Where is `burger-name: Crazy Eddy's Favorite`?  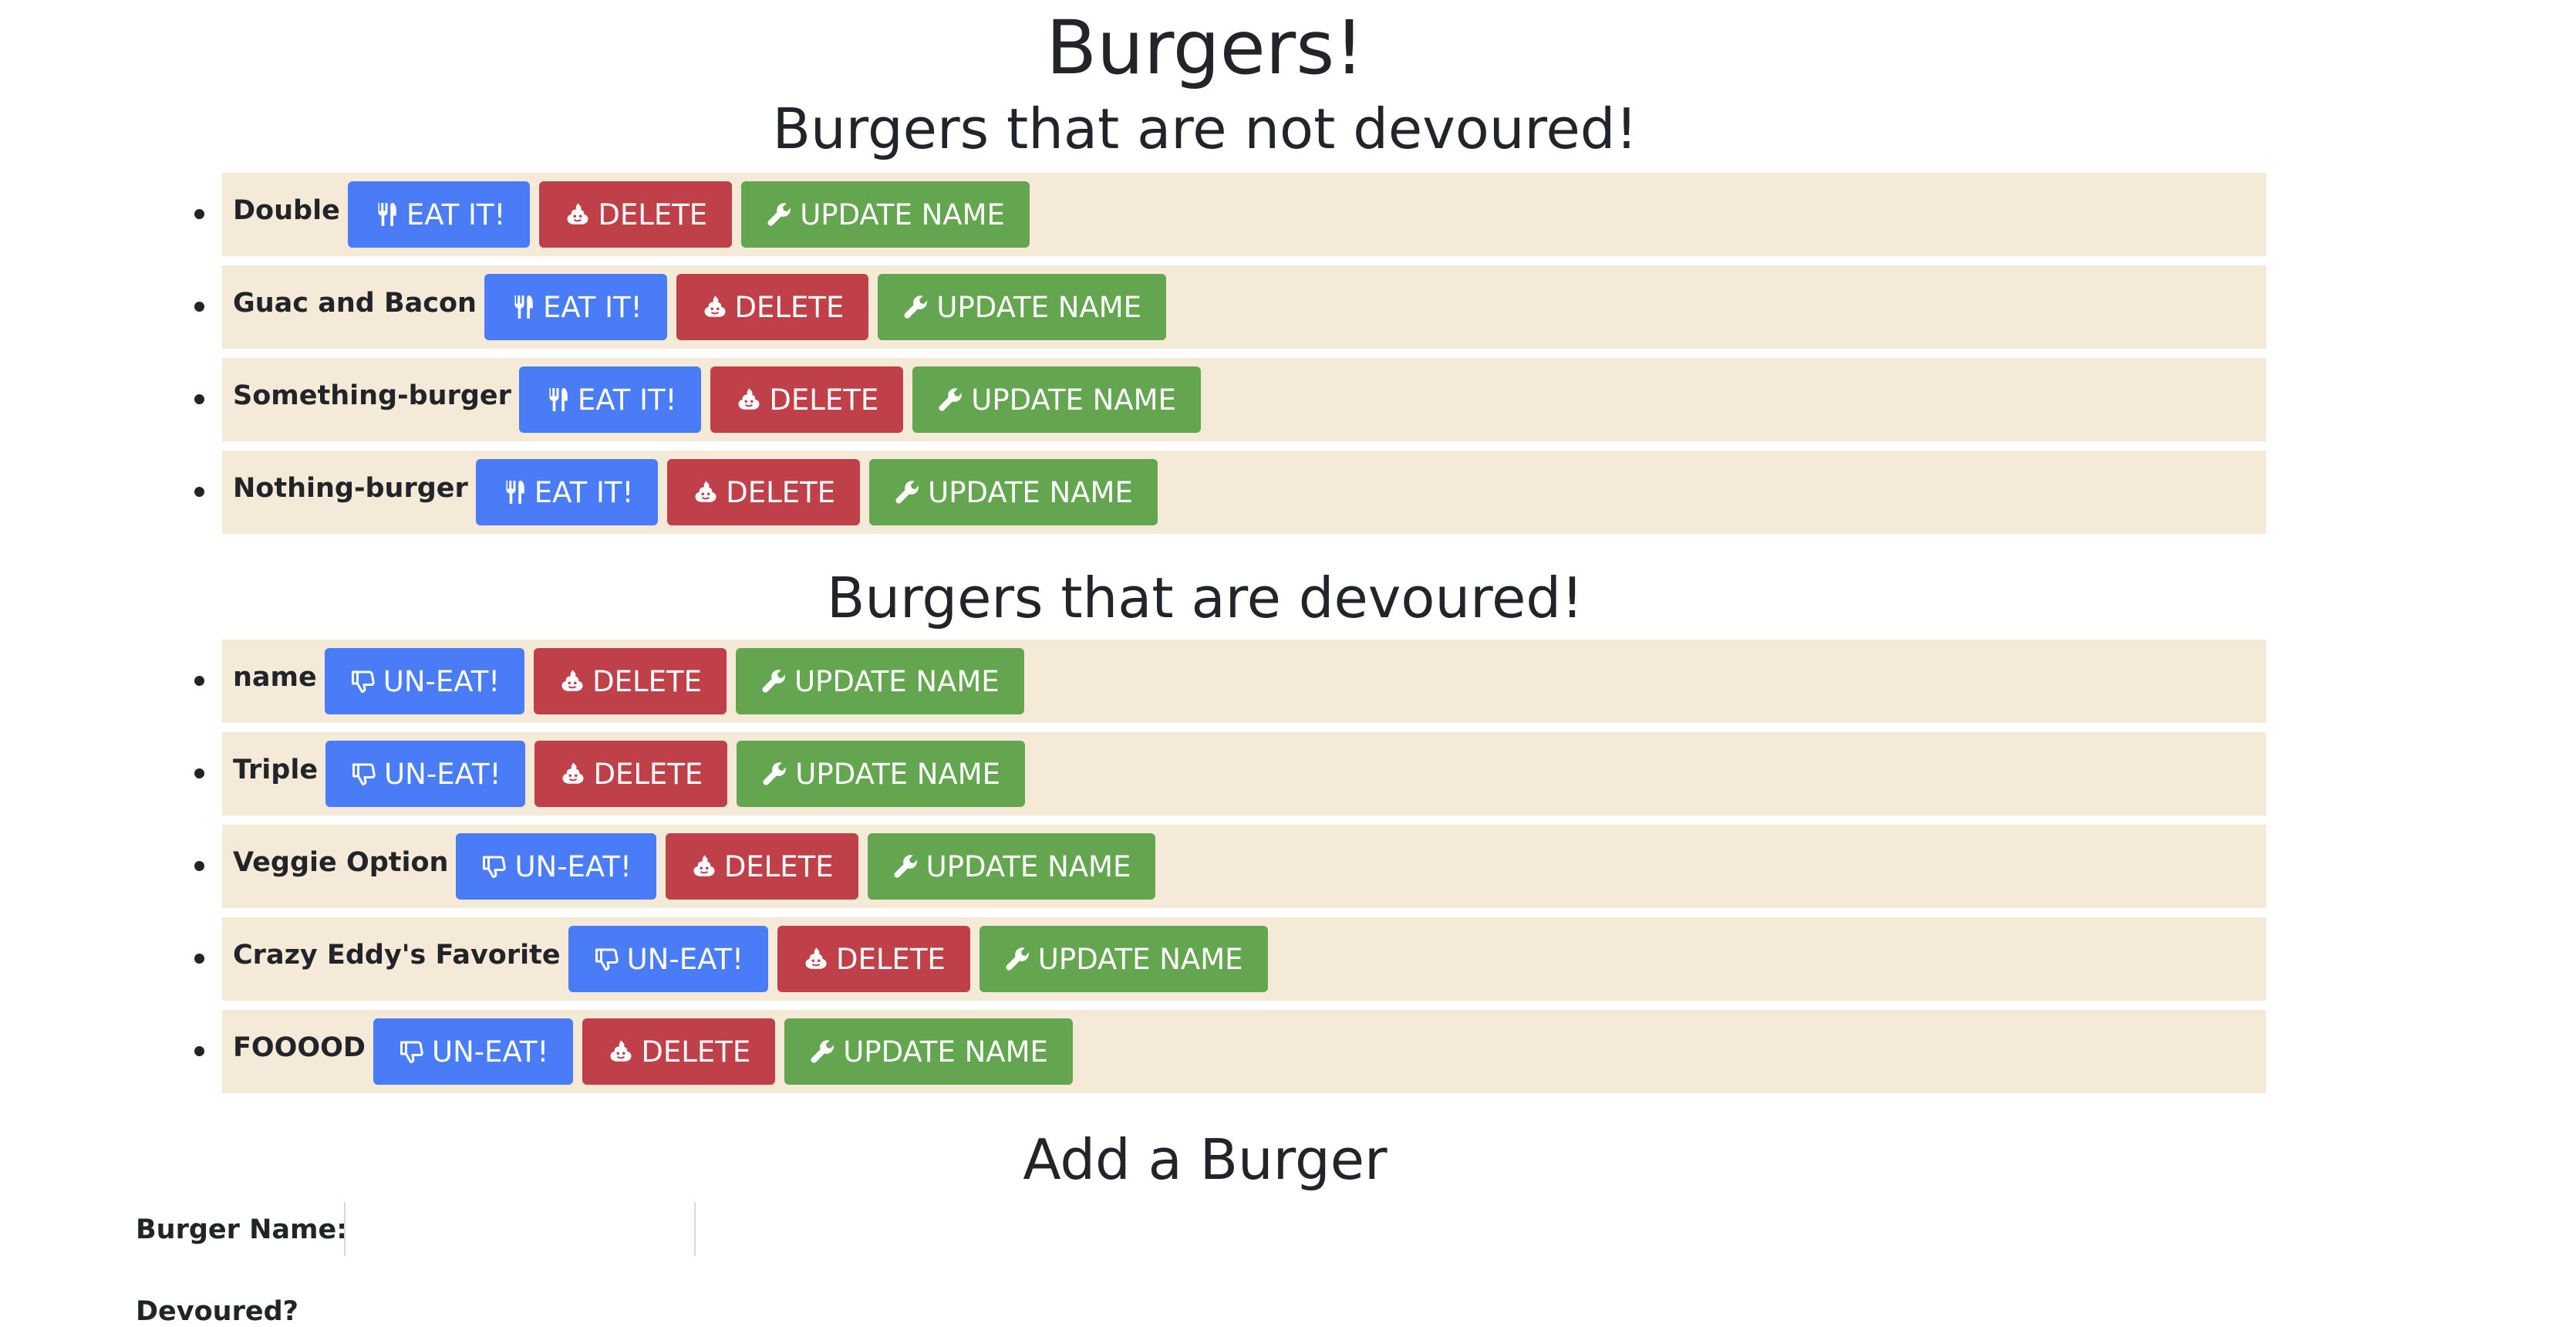
burger-name: Crazy Eddy's Favorite is located at coordinates (397, 955).